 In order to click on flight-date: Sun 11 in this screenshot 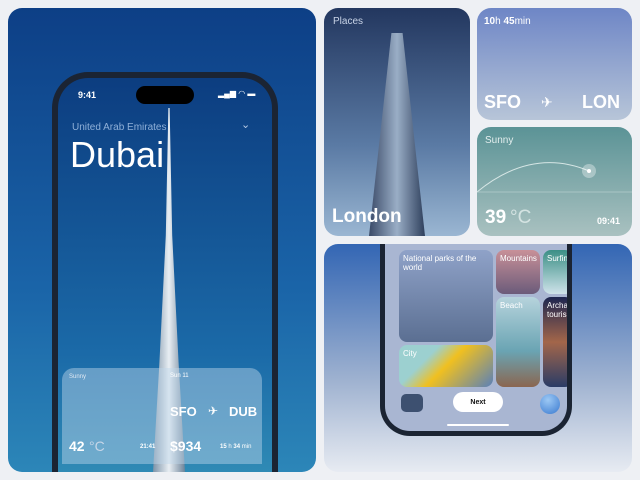, I will do `click(179, 376)`.